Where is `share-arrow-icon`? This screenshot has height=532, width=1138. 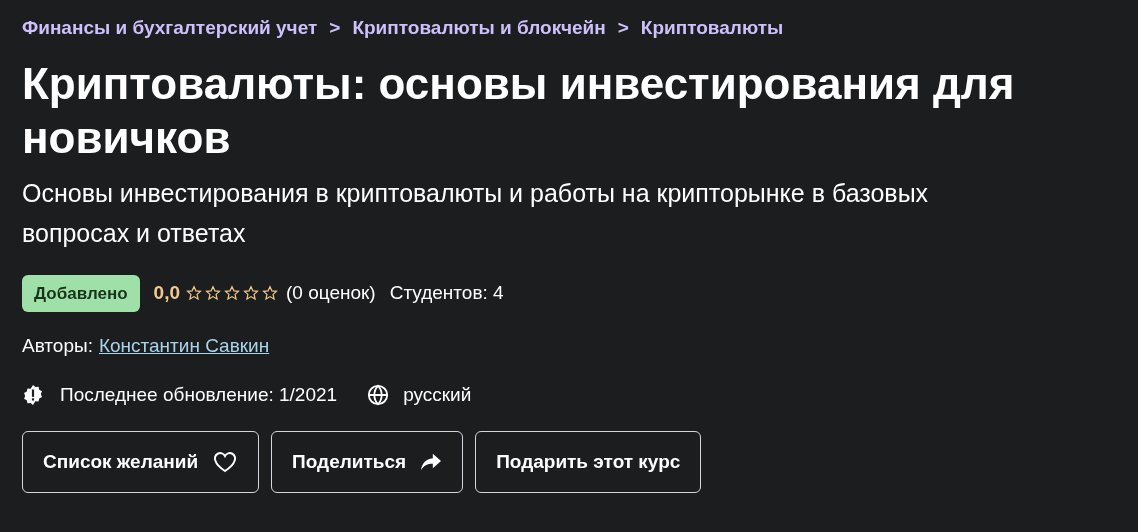 share-arrow-icon is located at coordinates (431, 462).